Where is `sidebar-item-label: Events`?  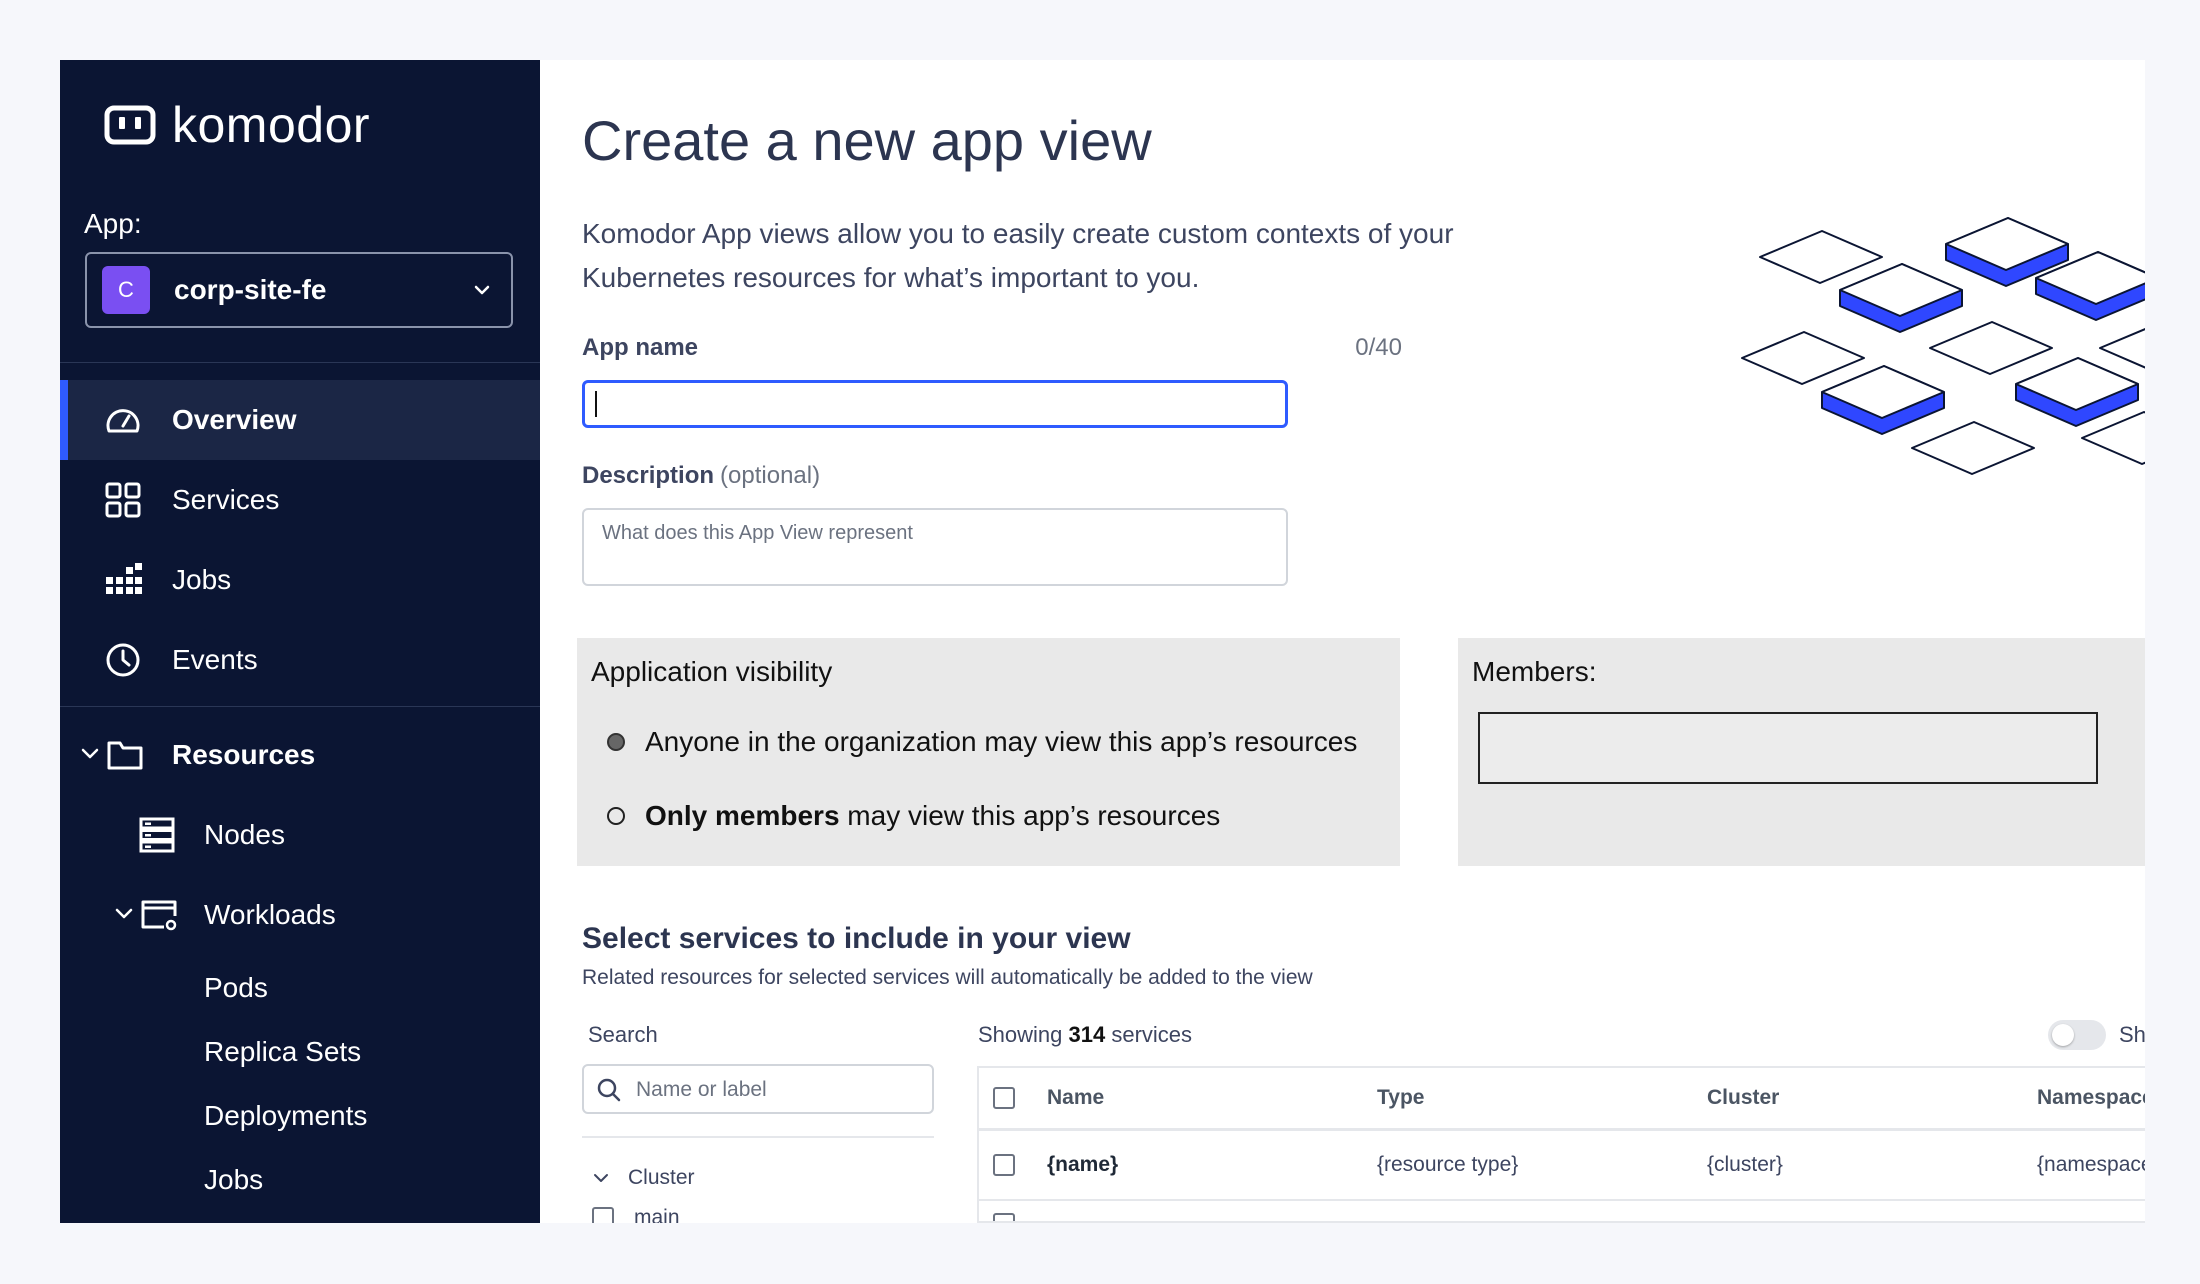
sidebar-item-label: Events is located at coordinates (215, 659).